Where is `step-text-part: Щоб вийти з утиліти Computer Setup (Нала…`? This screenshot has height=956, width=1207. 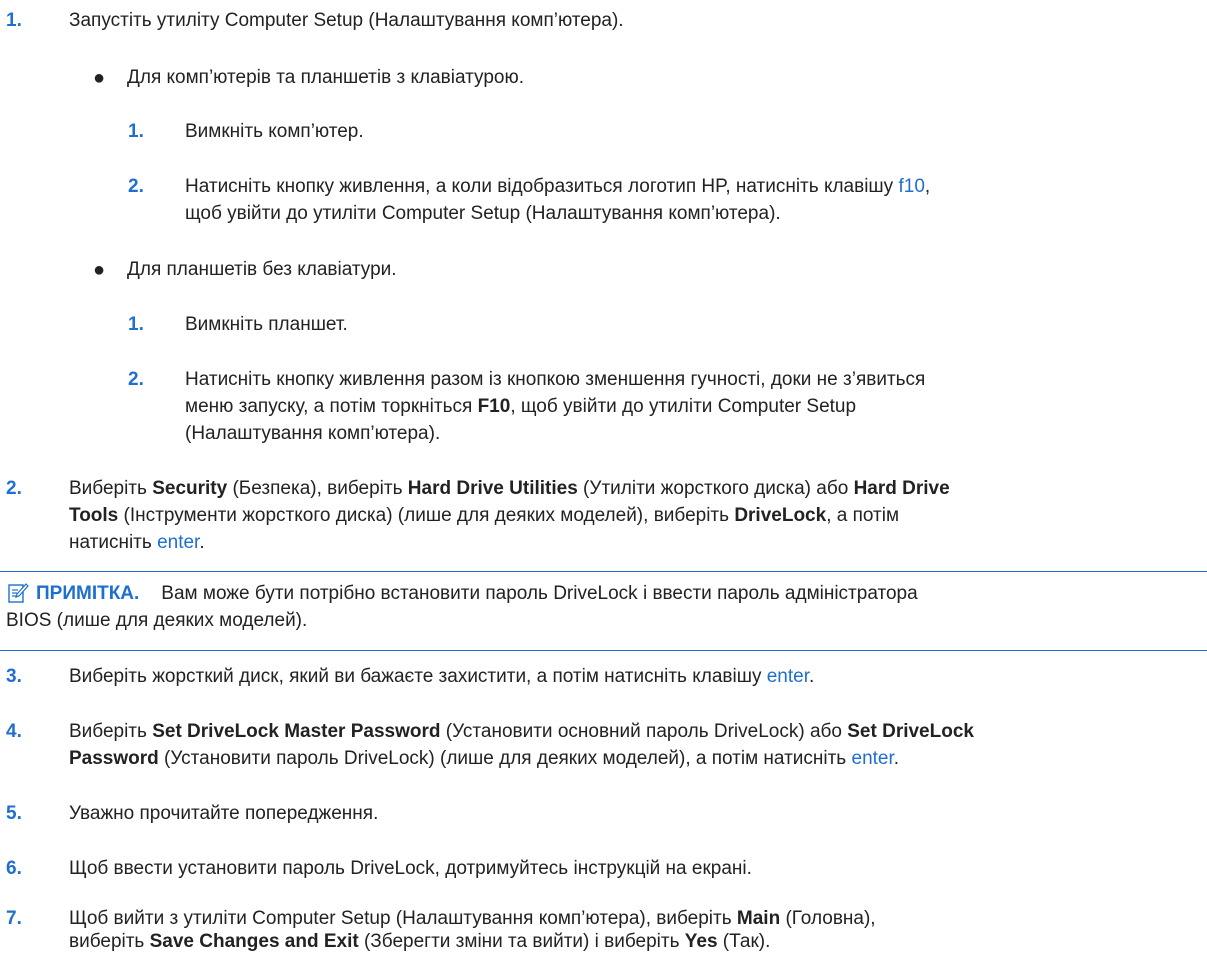 step-text-part: Щоб вийти з утиліти Computer Setup (Нала… is located at coordinates (403, 918).